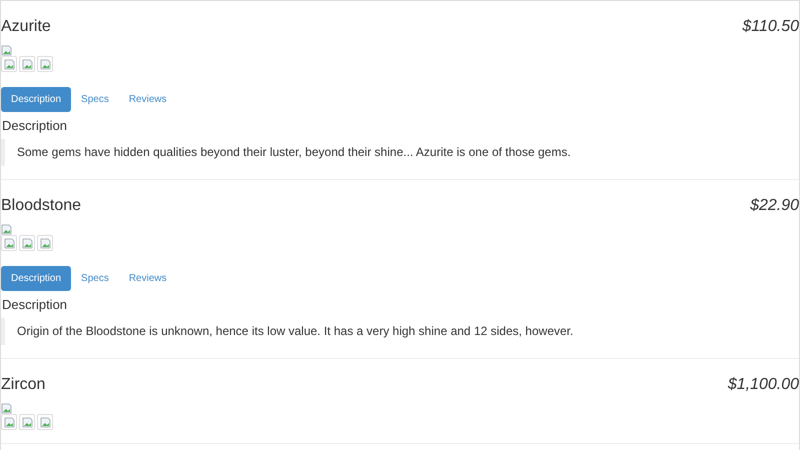 Image resolution: width=800 pixels, height=450 pixels. What do you see at coordinates (26, 27) in the screenshot?
I see `product-name: Azurite` at bounding box center [26, 27].